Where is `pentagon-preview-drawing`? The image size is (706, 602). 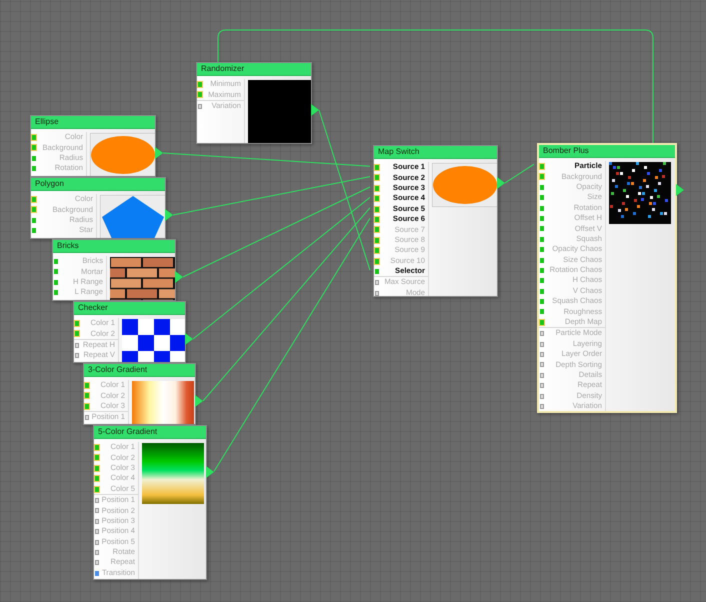
pentagon-preview-drawing is located at coordinates (132, 216).